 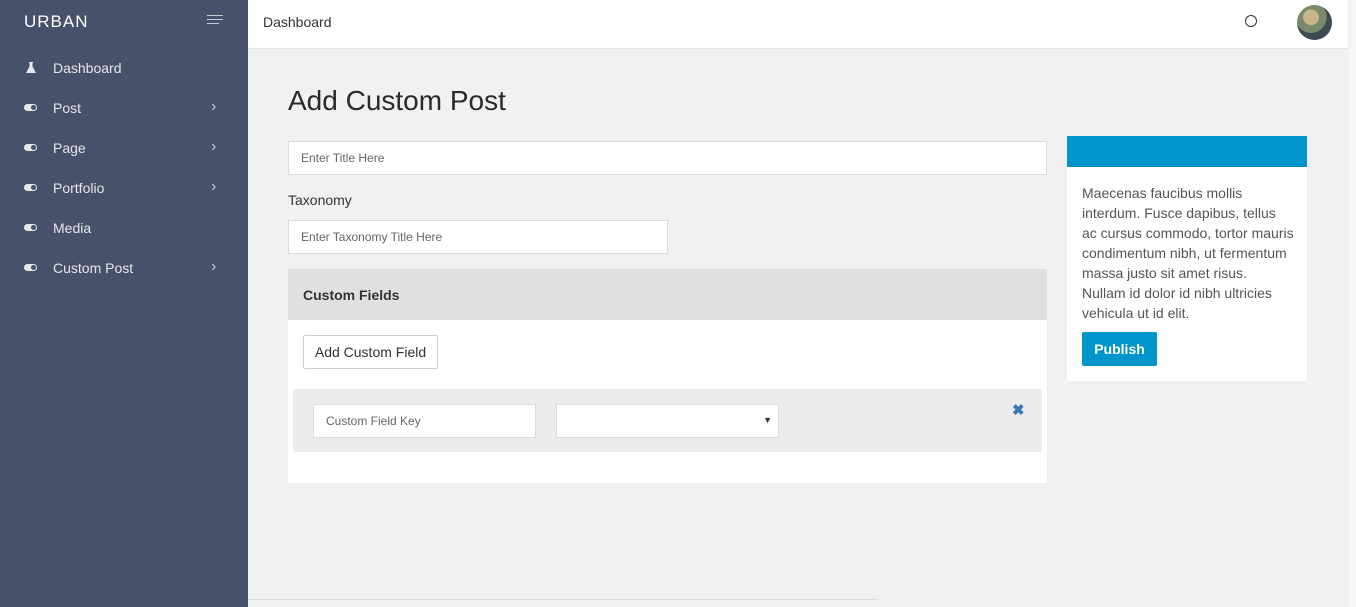 I want to click on title-input, so click(x=667, y=158).